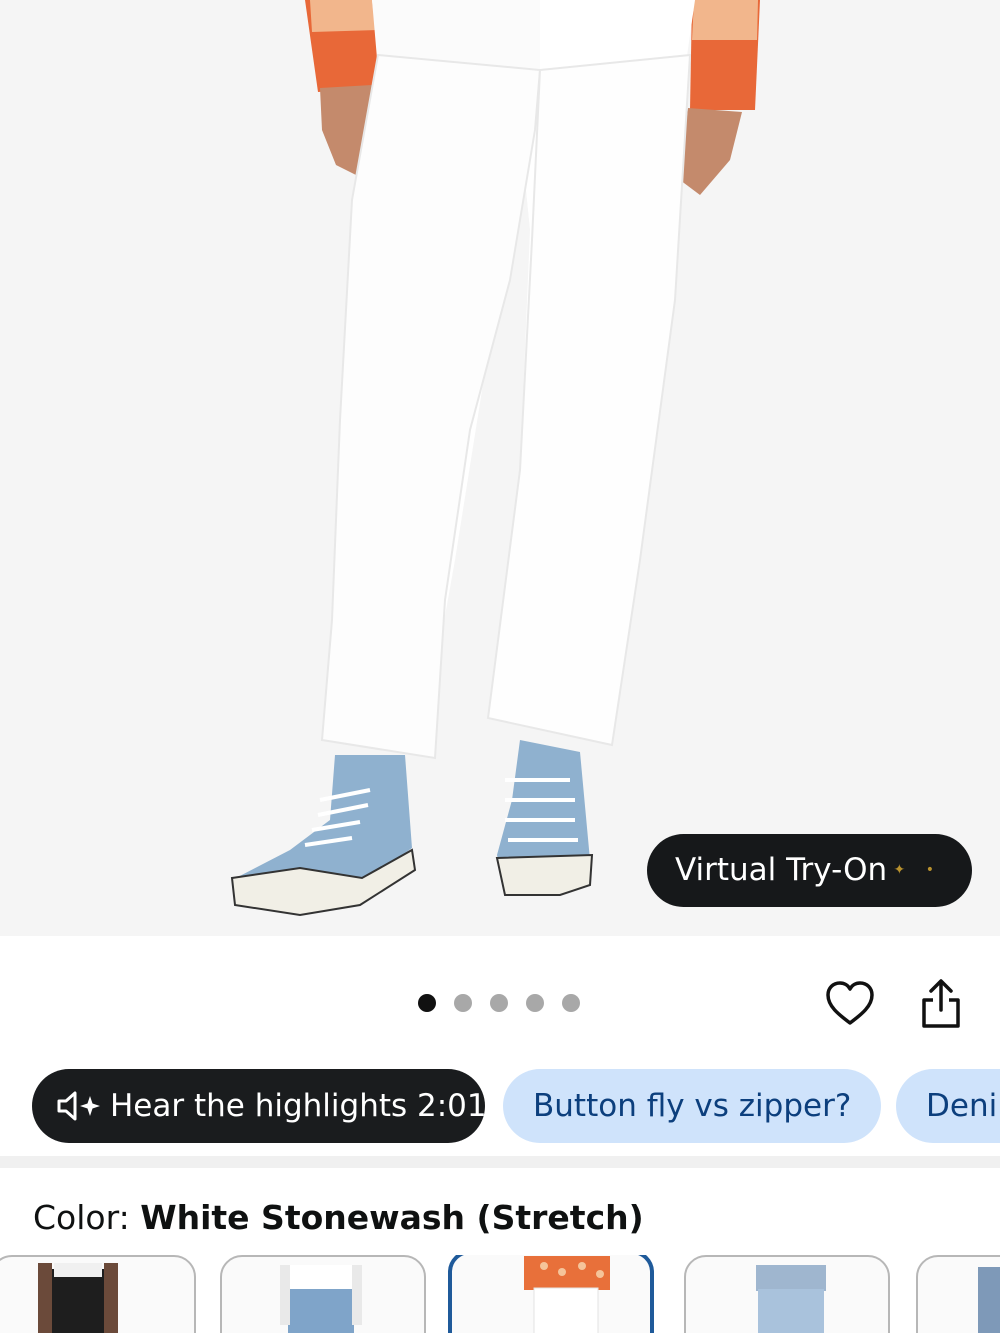 The height and width of the screenshot is (1333, 1000). I want to click on virtual-tryon-button: Virtual Try-On ✦ •, so click(809, 870).